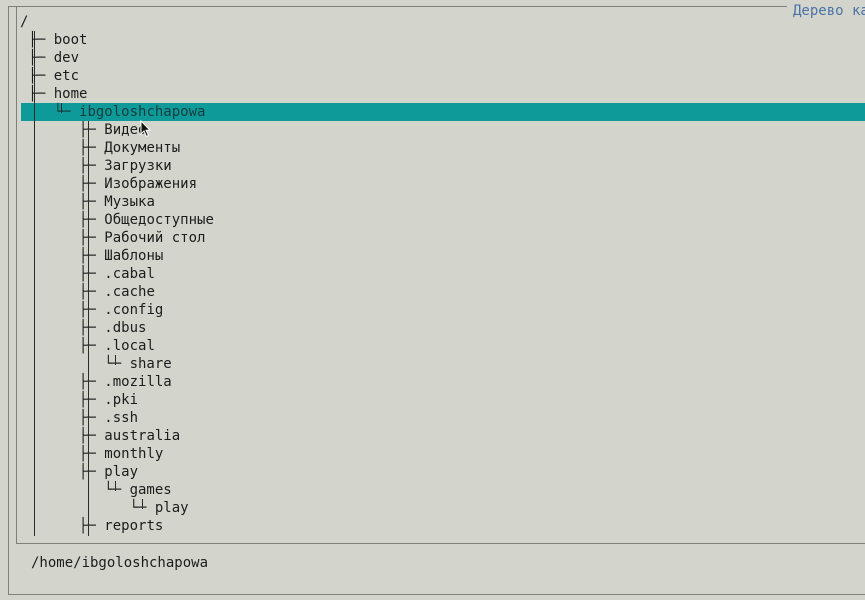 Image resolution: width=865 pixels, height=600 pixels. Describe the element at coordinates (134, 256) in the screenshot. I see `tree-item-label: Шаблоны` at that location.